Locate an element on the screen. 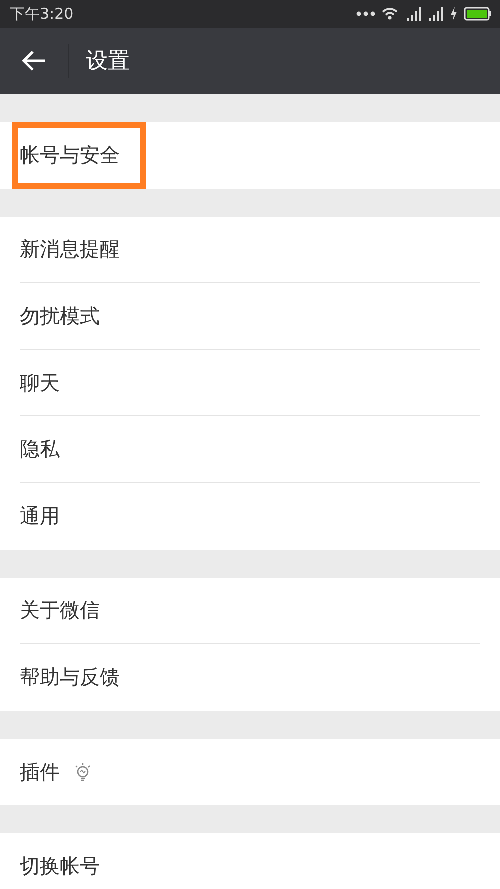 The height and width of the screenshot is (889, 500). status-time: 下午3:20 is located at coordinates (42, 14).